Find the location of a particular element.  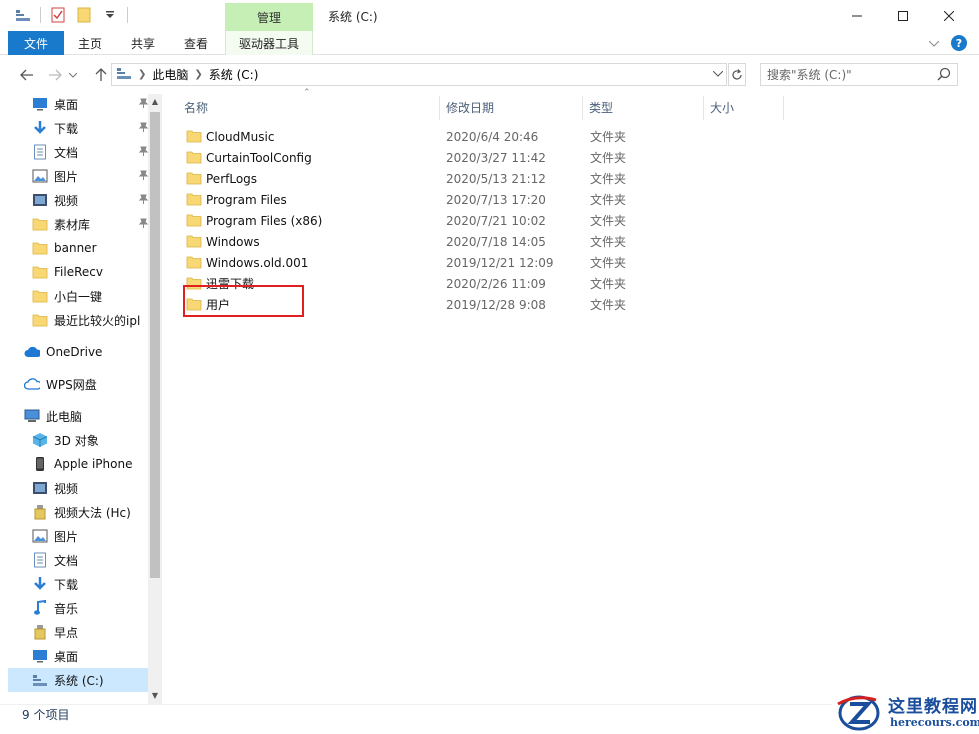

tab-file: 文件 is located at coordinates (36, 43).